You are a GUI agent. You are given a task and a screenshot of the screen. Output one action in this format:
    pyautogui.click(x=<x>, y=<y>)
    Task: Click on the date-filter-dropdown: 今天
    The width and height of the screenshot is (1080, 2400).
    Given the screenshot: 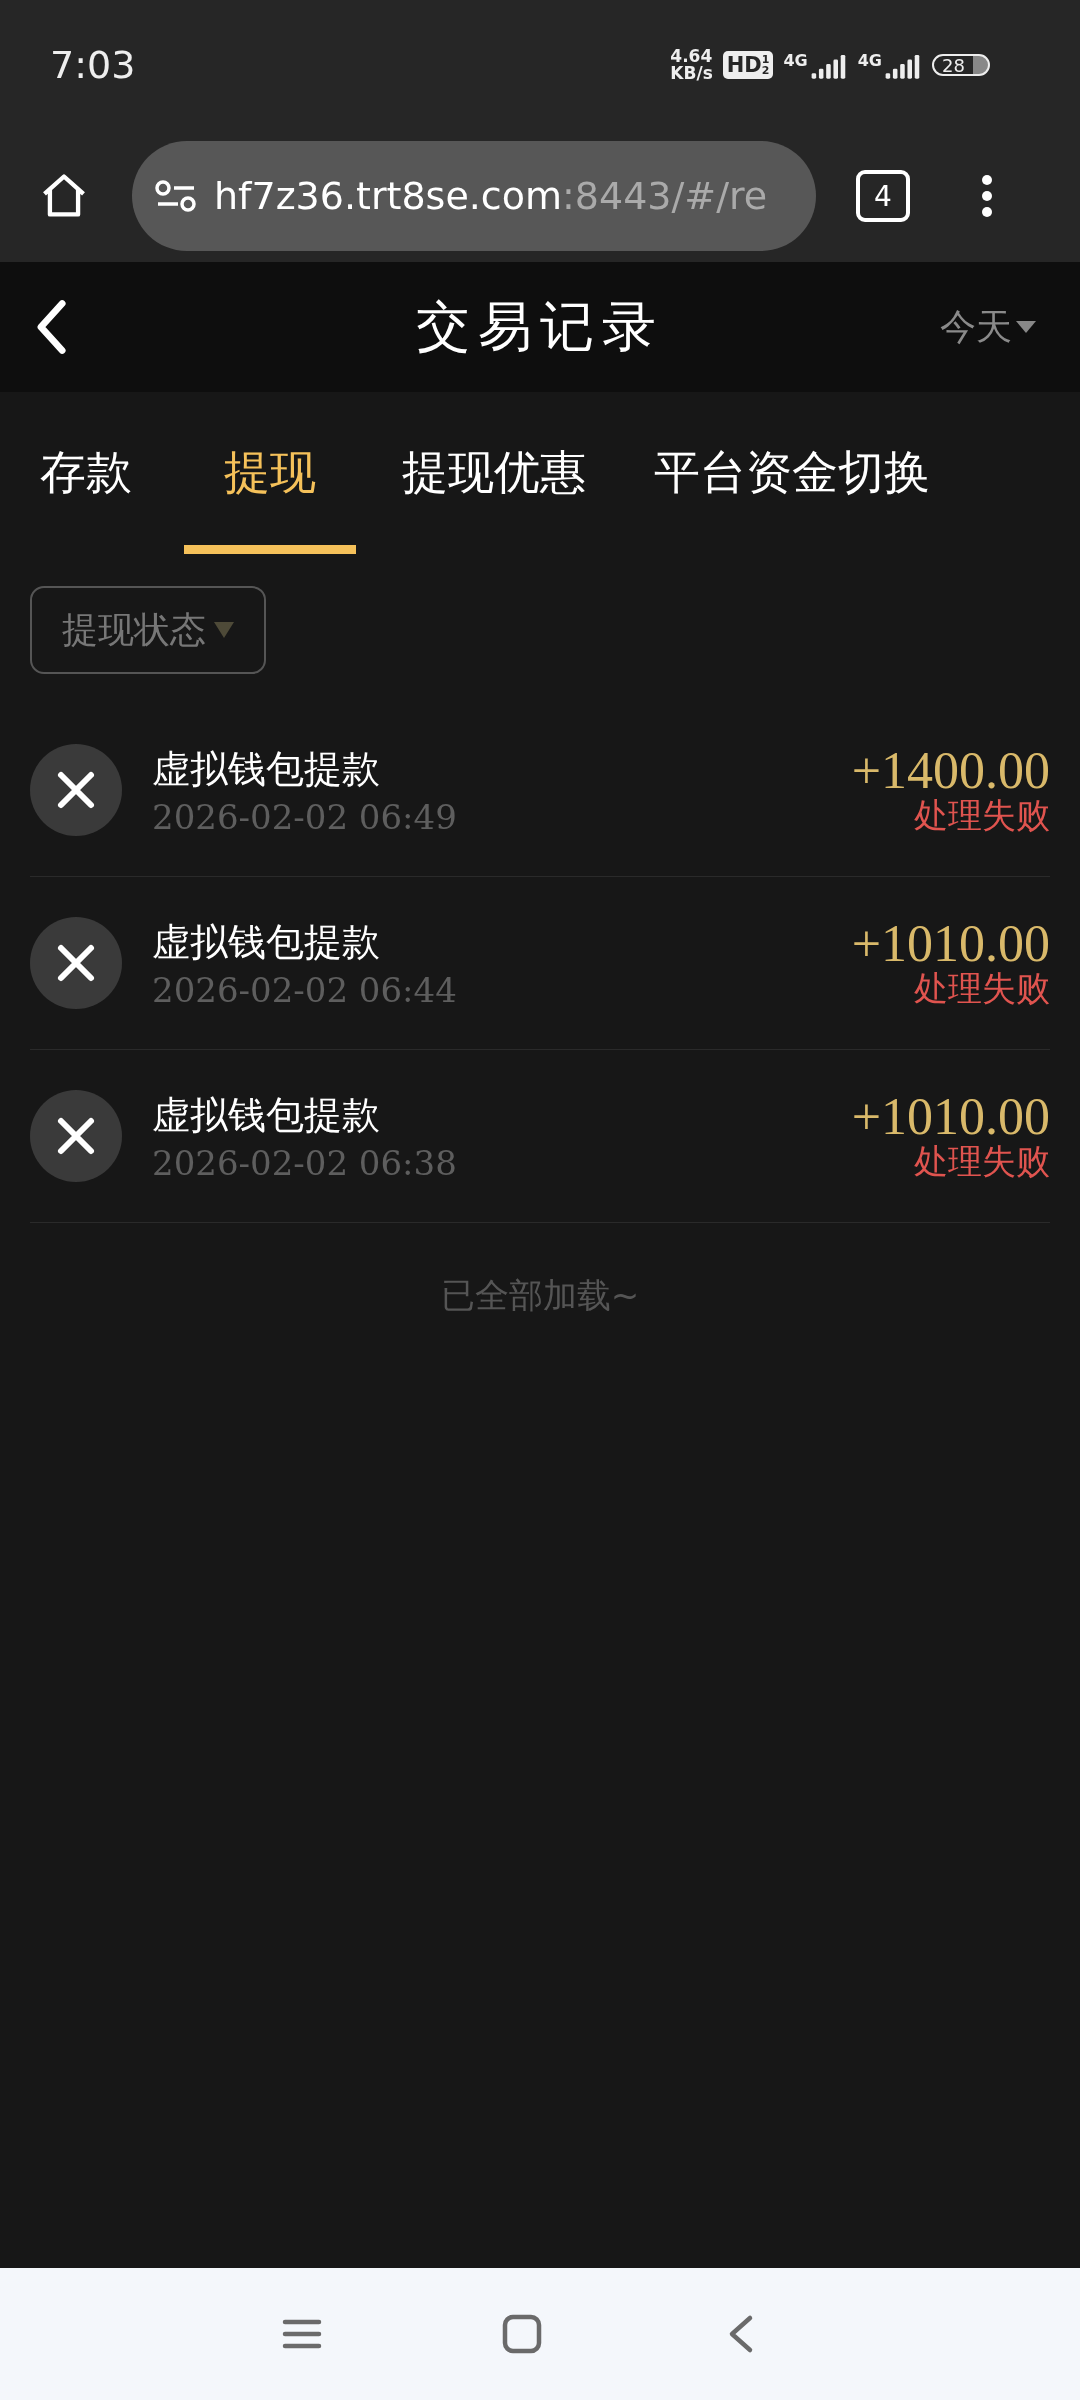 What is the action you would take?
    pyautogui.click(x=988, y=327)
    